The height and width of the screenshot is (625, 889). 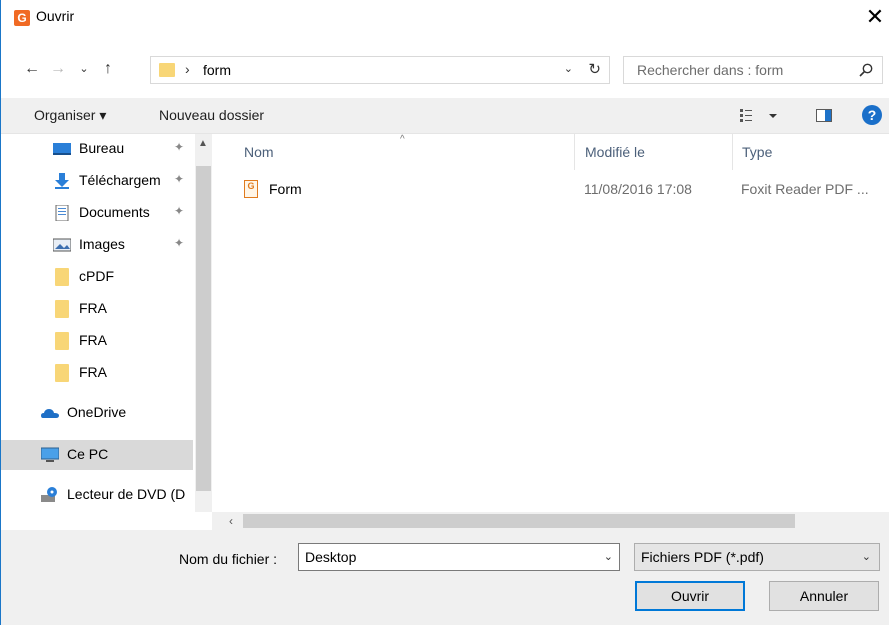 I want to click on desktop-icon, so click(x=62, y=149).